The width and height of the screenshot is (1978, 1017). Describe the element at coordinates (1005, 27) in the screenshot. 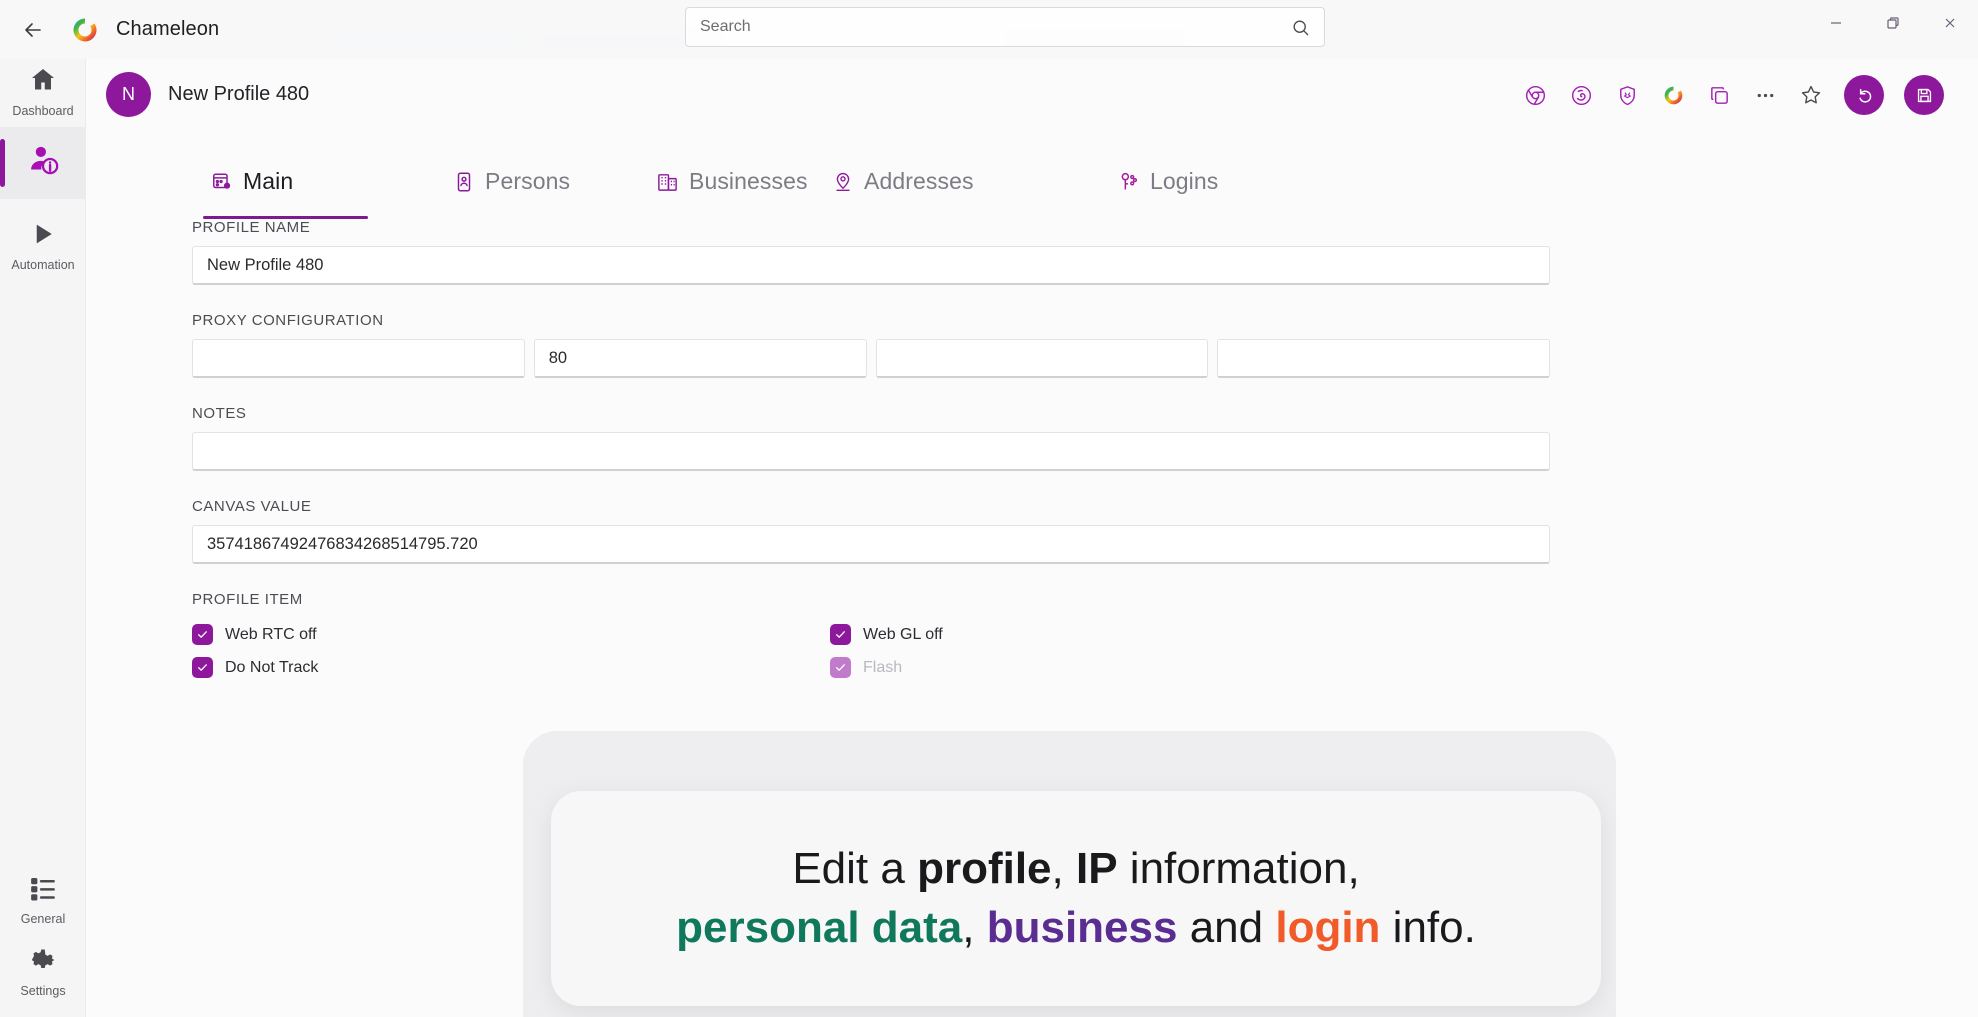

I see `search-input: Search` at that location.